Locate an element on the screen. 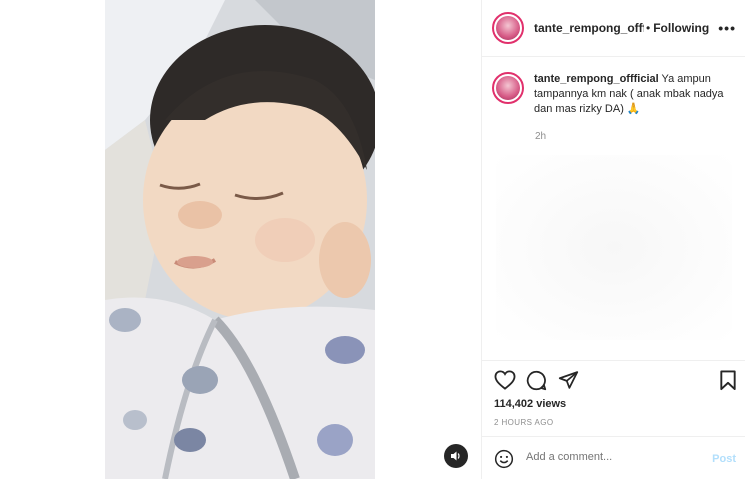  speaker-icon is located at coordinates (455, 456).